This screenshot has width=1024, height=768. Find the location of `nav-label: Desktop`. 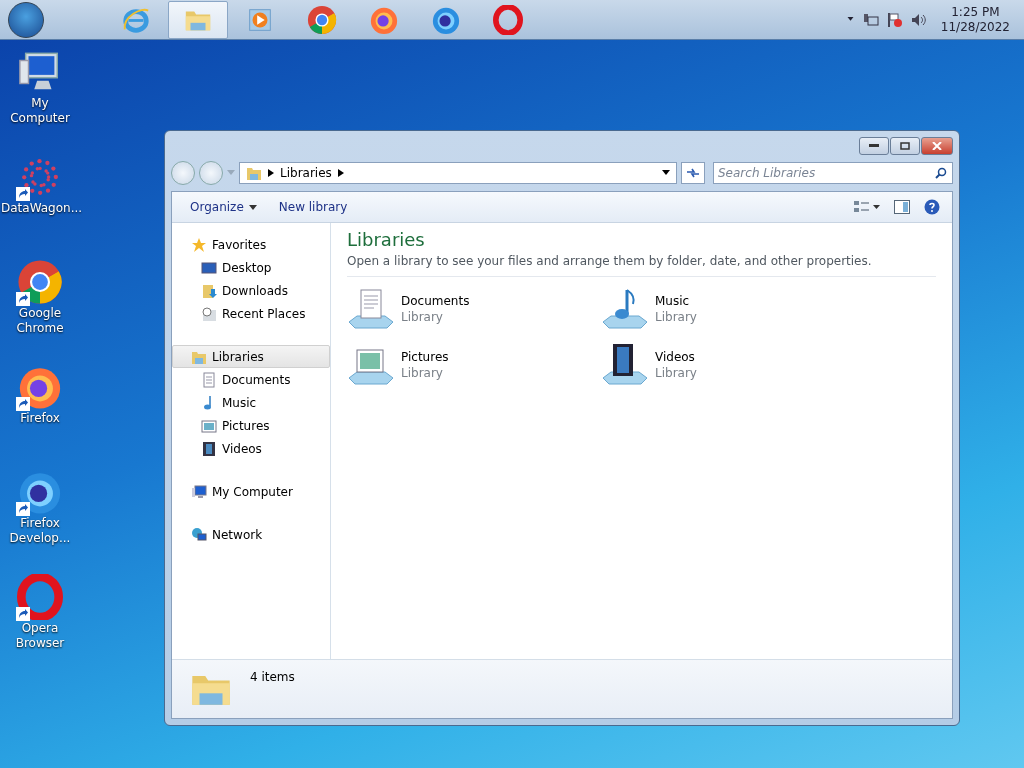

nav-label: Desktop is located at coordinates (247, 267).